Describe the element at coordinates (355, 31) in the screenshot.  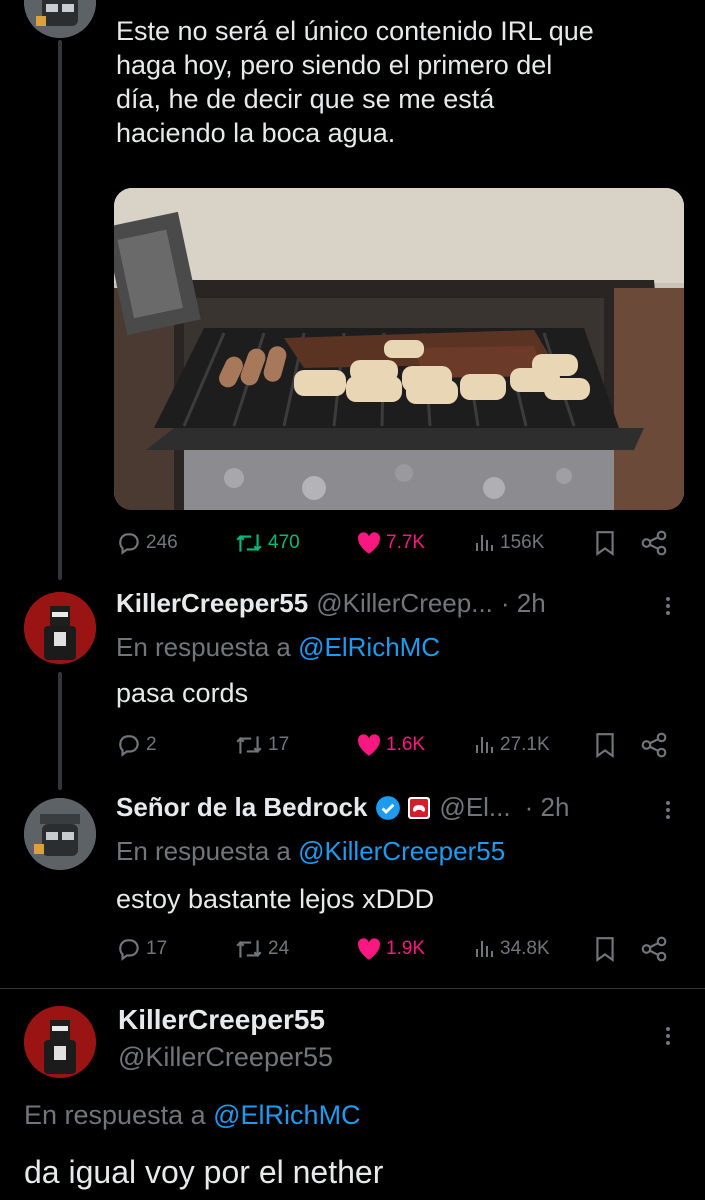
I see `tweet-text-line: Este no será el único contenido IRL que` at that location.